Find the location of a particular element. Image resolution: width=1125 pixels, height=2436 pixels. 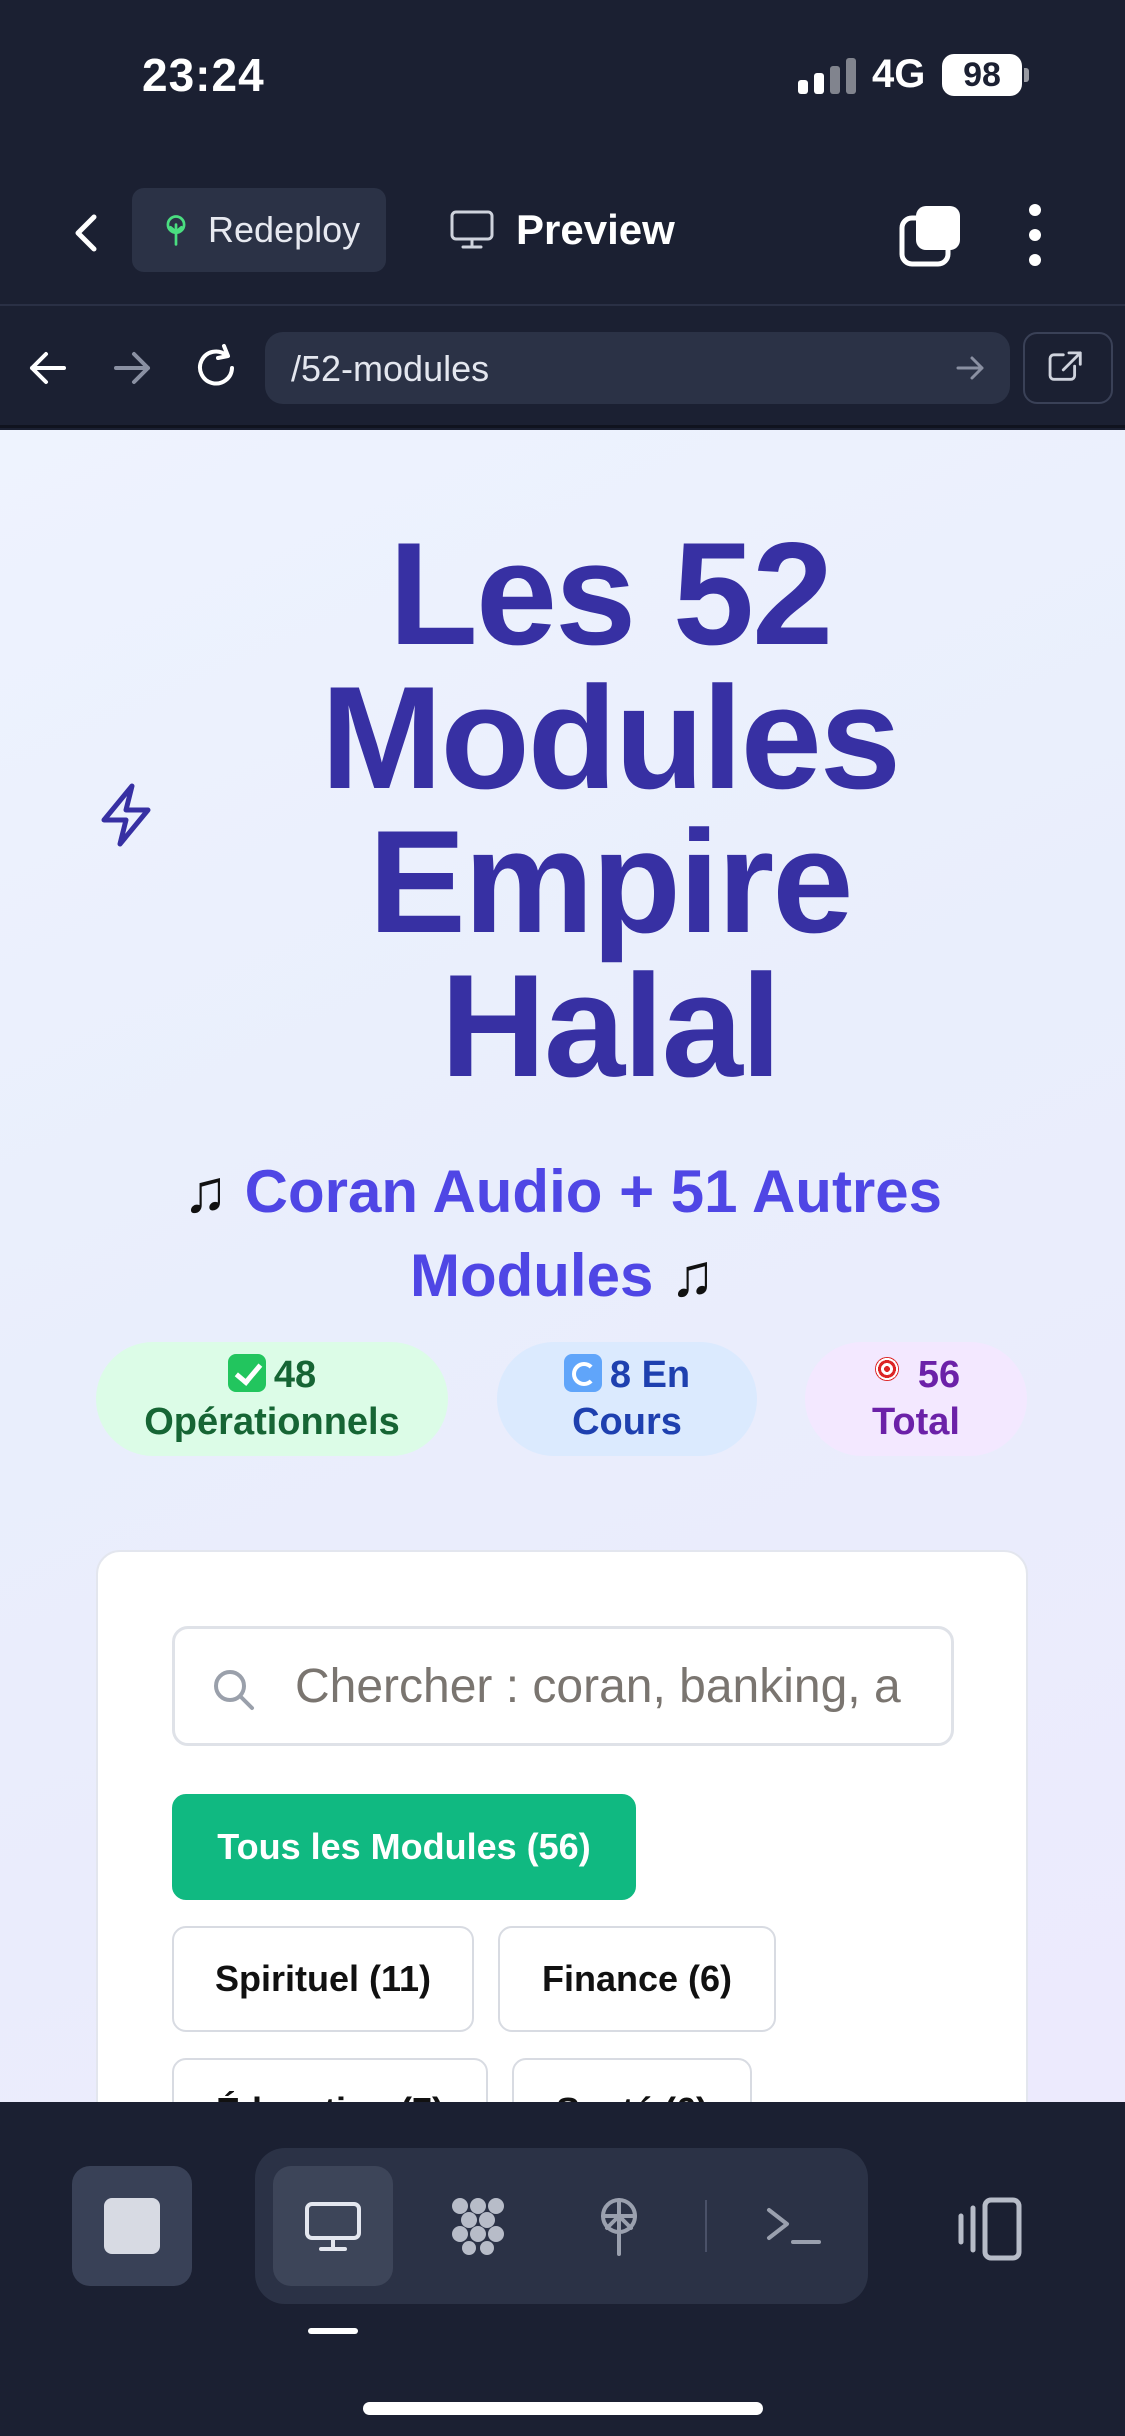

search-icon is located at coordinates (234, 1690).